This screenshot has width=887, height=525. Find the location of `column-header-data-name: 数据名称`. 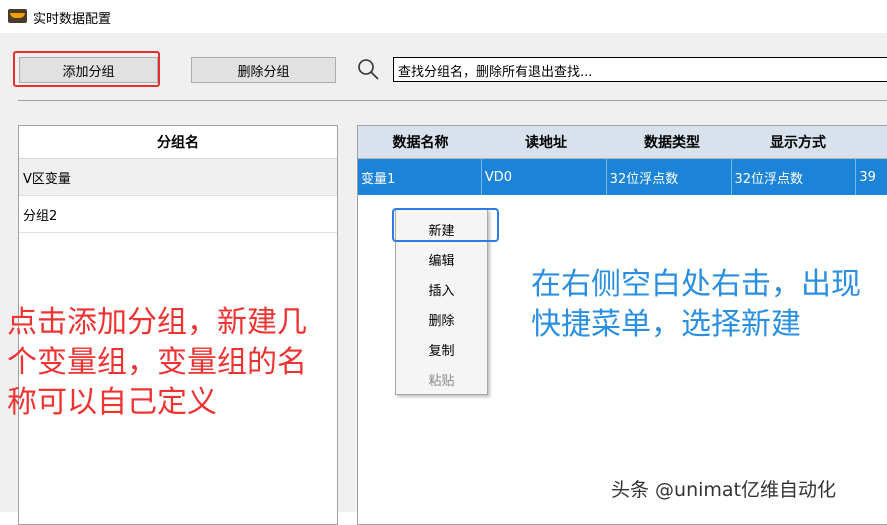

column-header-data-name: 数据名称 is located at coordinates (420, 142).